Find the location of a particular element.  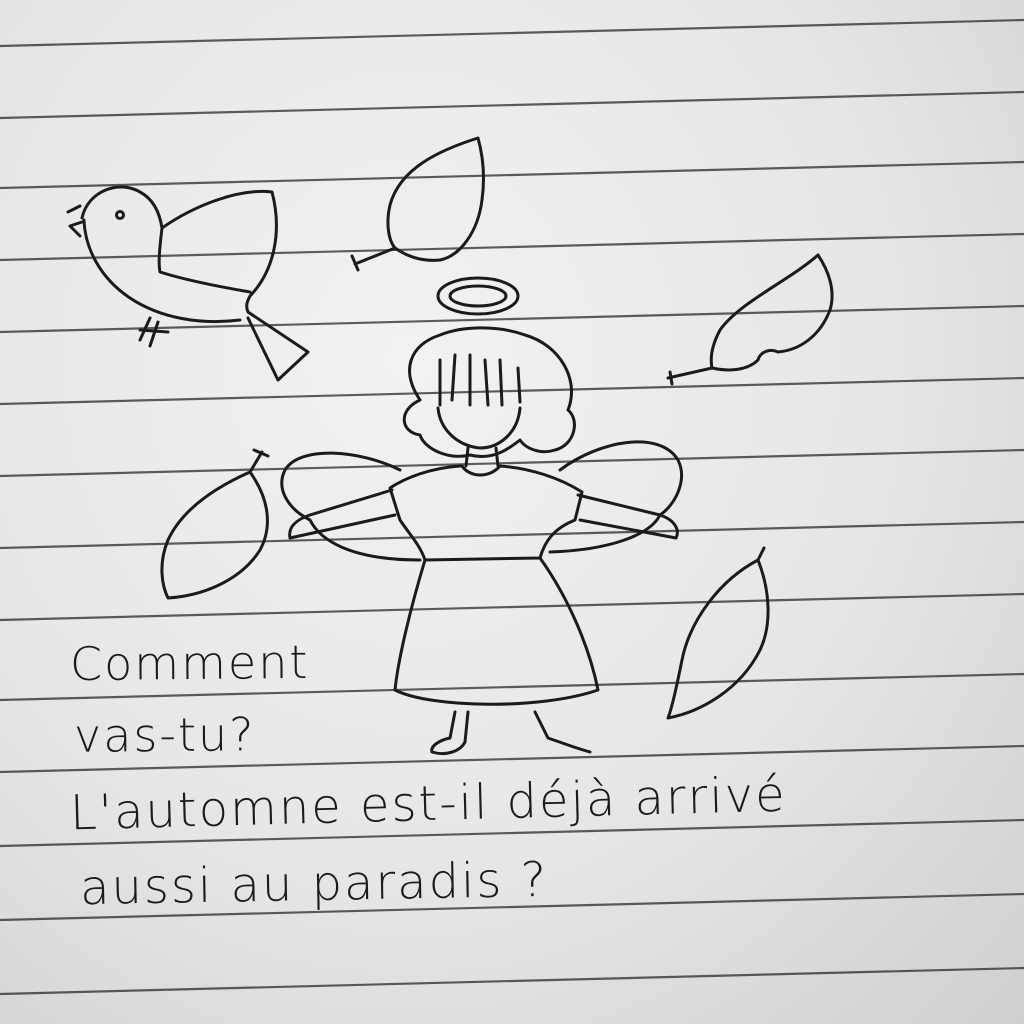

note-line: Comment is located at coordinates (189, 663).